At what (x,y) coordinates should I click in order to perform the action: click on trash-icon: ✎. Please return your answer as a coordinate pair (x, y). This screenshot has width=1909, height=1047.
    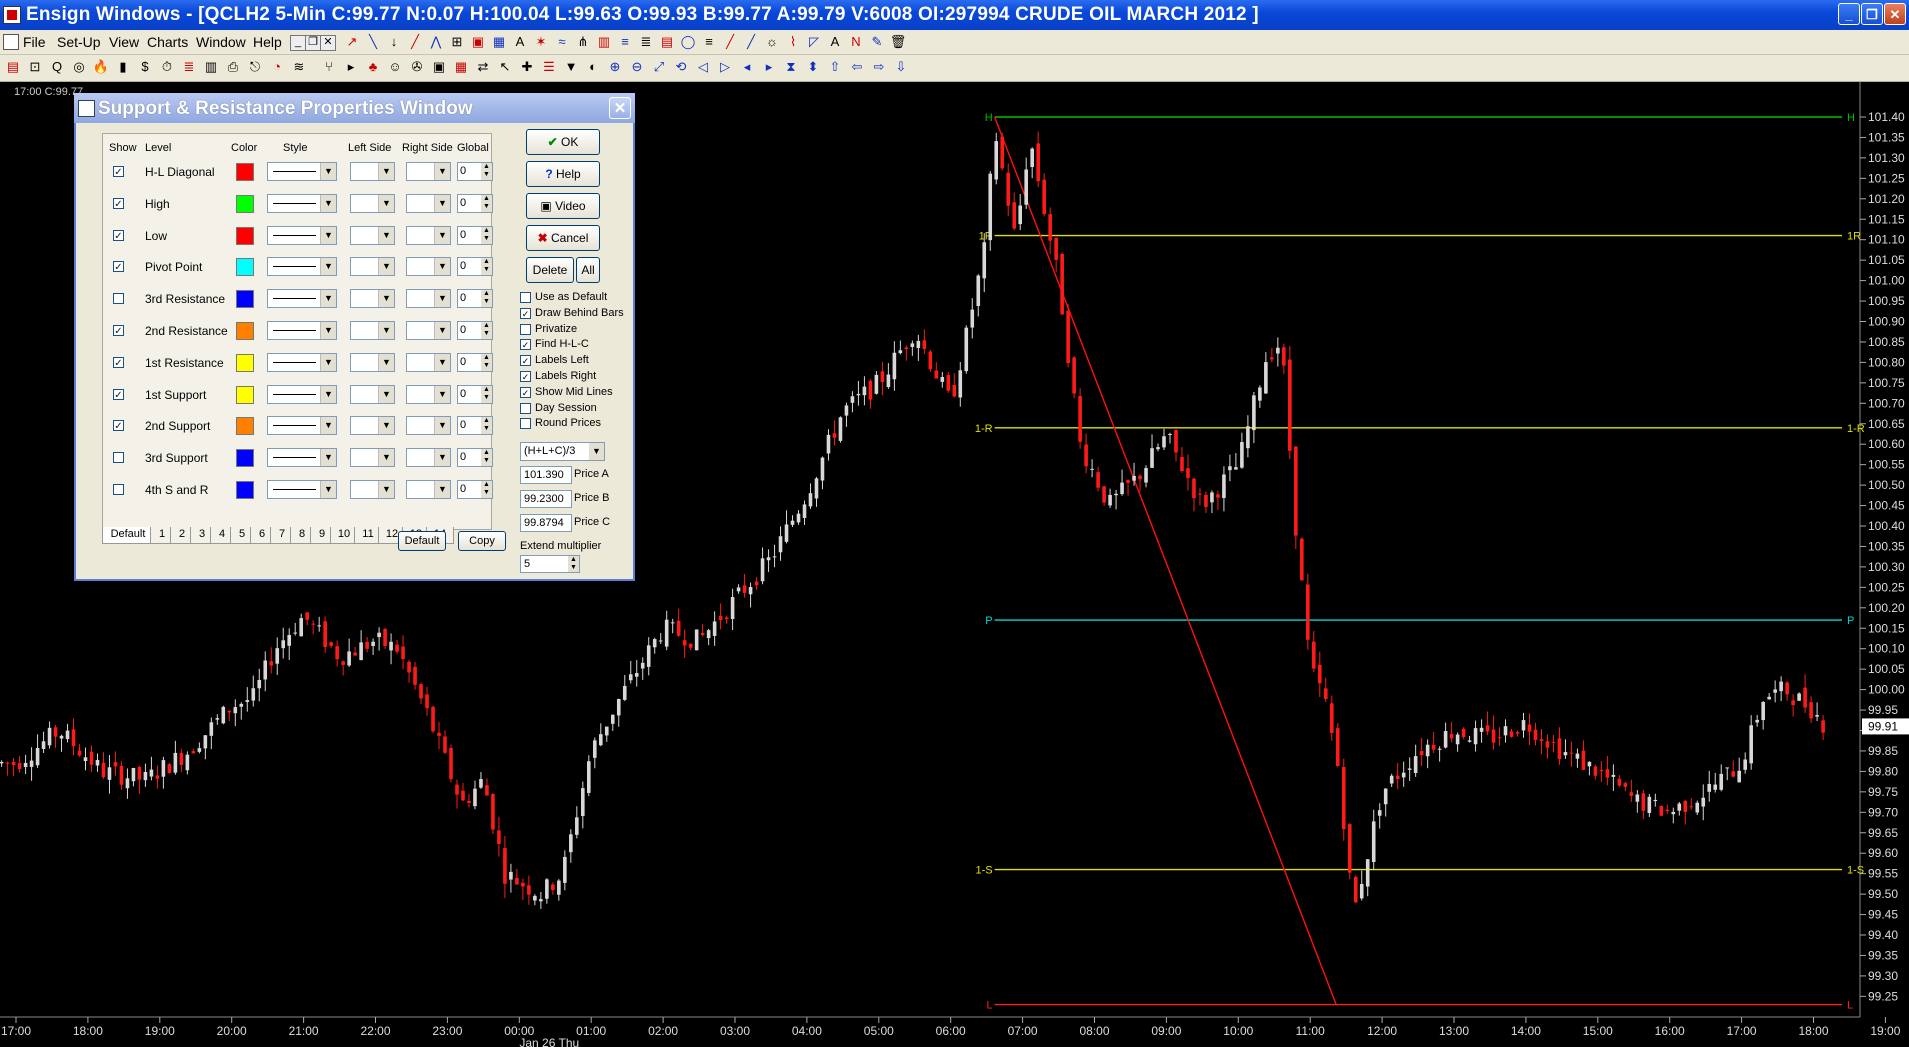
    Looking at the image, I should click on (877, 42).